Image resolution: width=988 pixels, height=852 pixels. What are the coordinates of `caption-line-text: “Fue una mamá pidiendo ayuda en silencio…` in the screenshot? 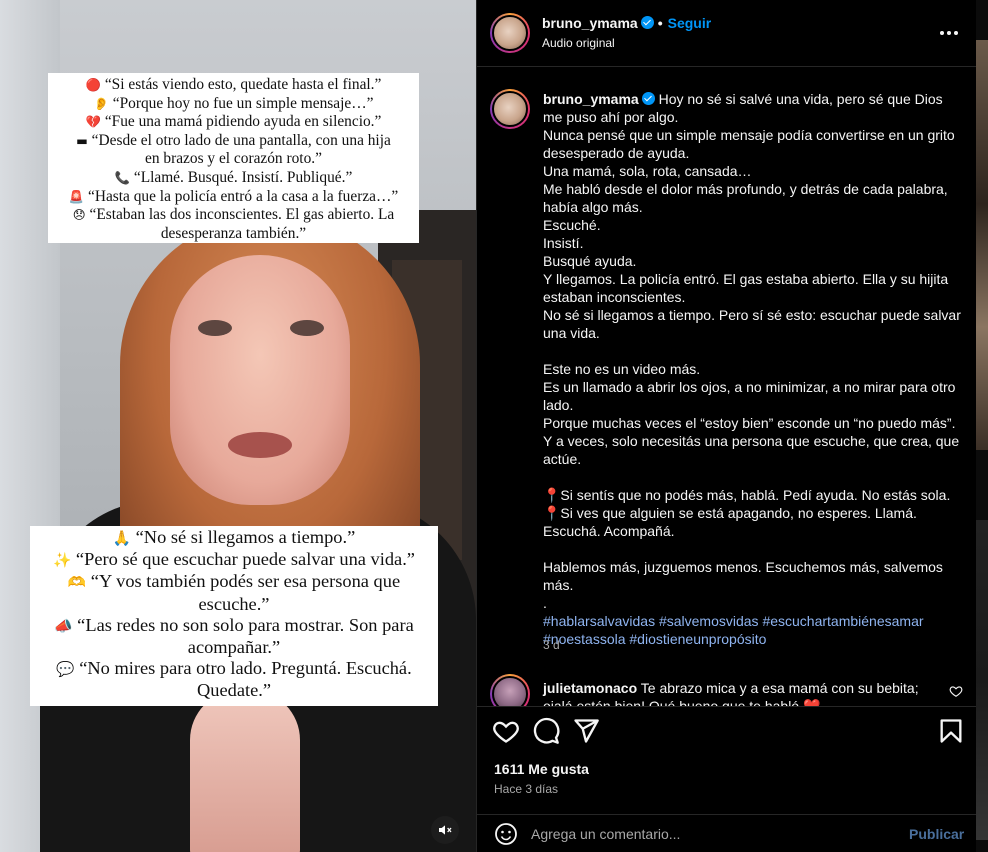 It's located at (243, 122).